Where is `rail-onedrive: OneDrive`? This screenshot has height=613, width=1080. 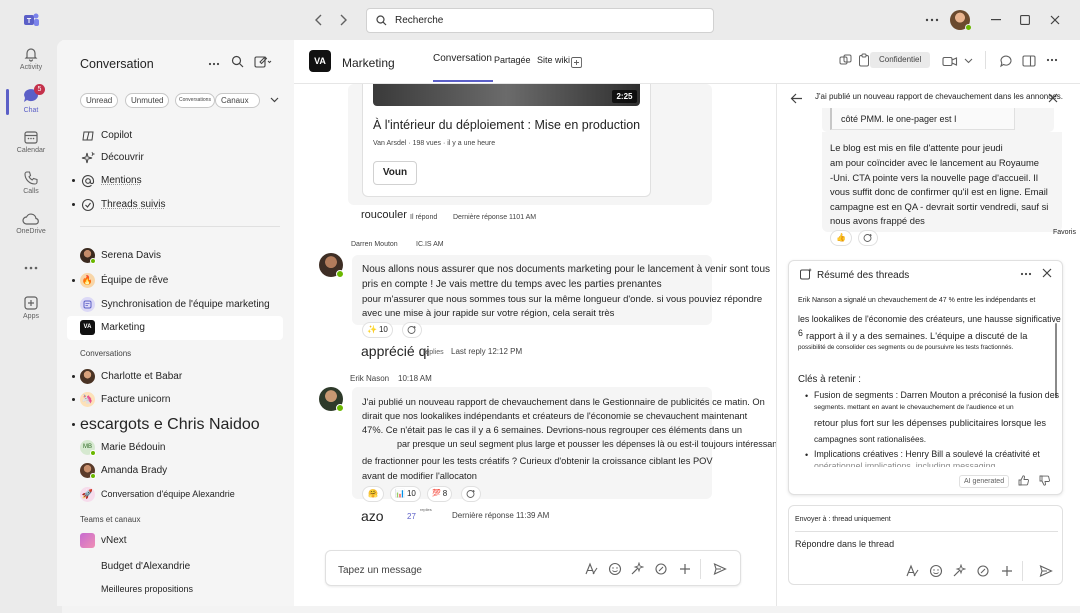
rail-onedrive: OneDrive is located at coordinates (31, 222).